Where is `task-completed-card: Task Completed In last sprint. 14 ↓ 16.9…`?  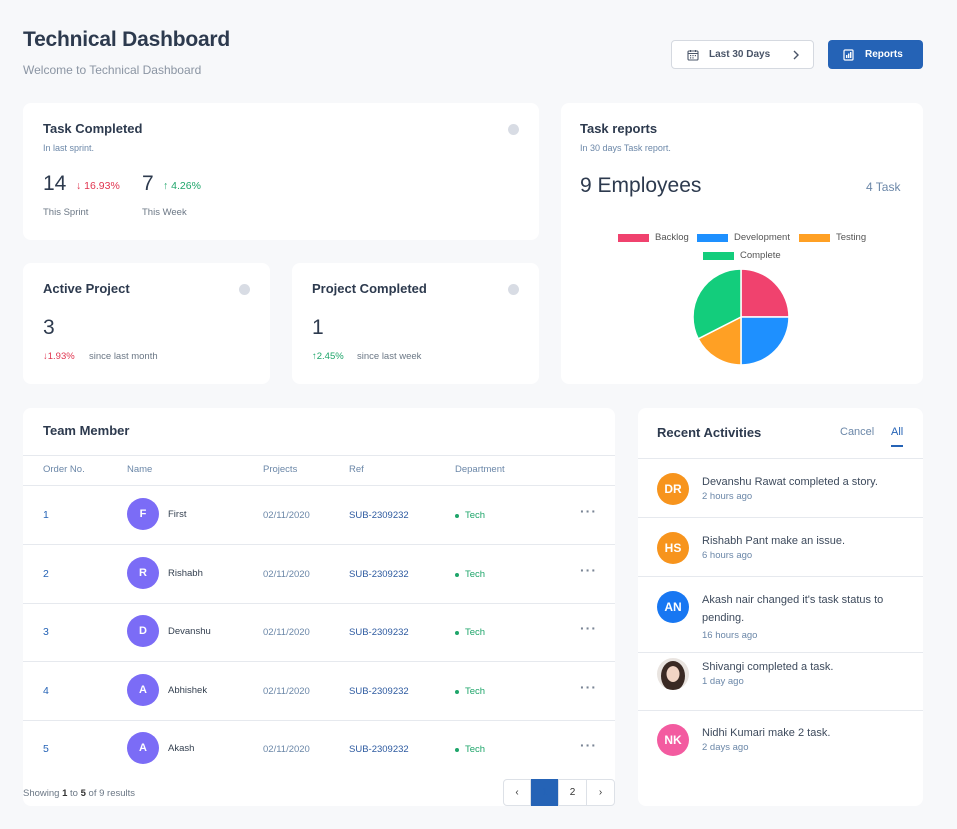
task-completed-card: Task Completed In last sprint. 14 ↓ 16.9… is located at coordinates (281, 171).